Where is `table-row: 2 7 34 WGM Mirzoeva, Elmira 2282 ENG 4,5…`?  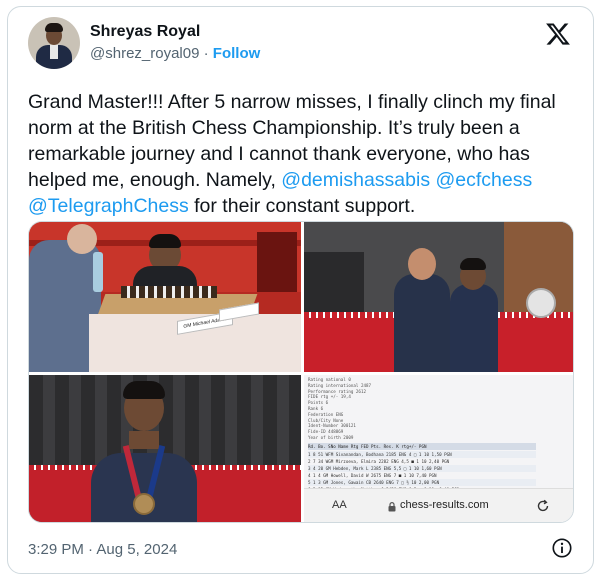
table-row: 2 7 34 WGM Mirzoeva, Elmira 2282 ENG 4,5… is located at coordinates (422, 461).